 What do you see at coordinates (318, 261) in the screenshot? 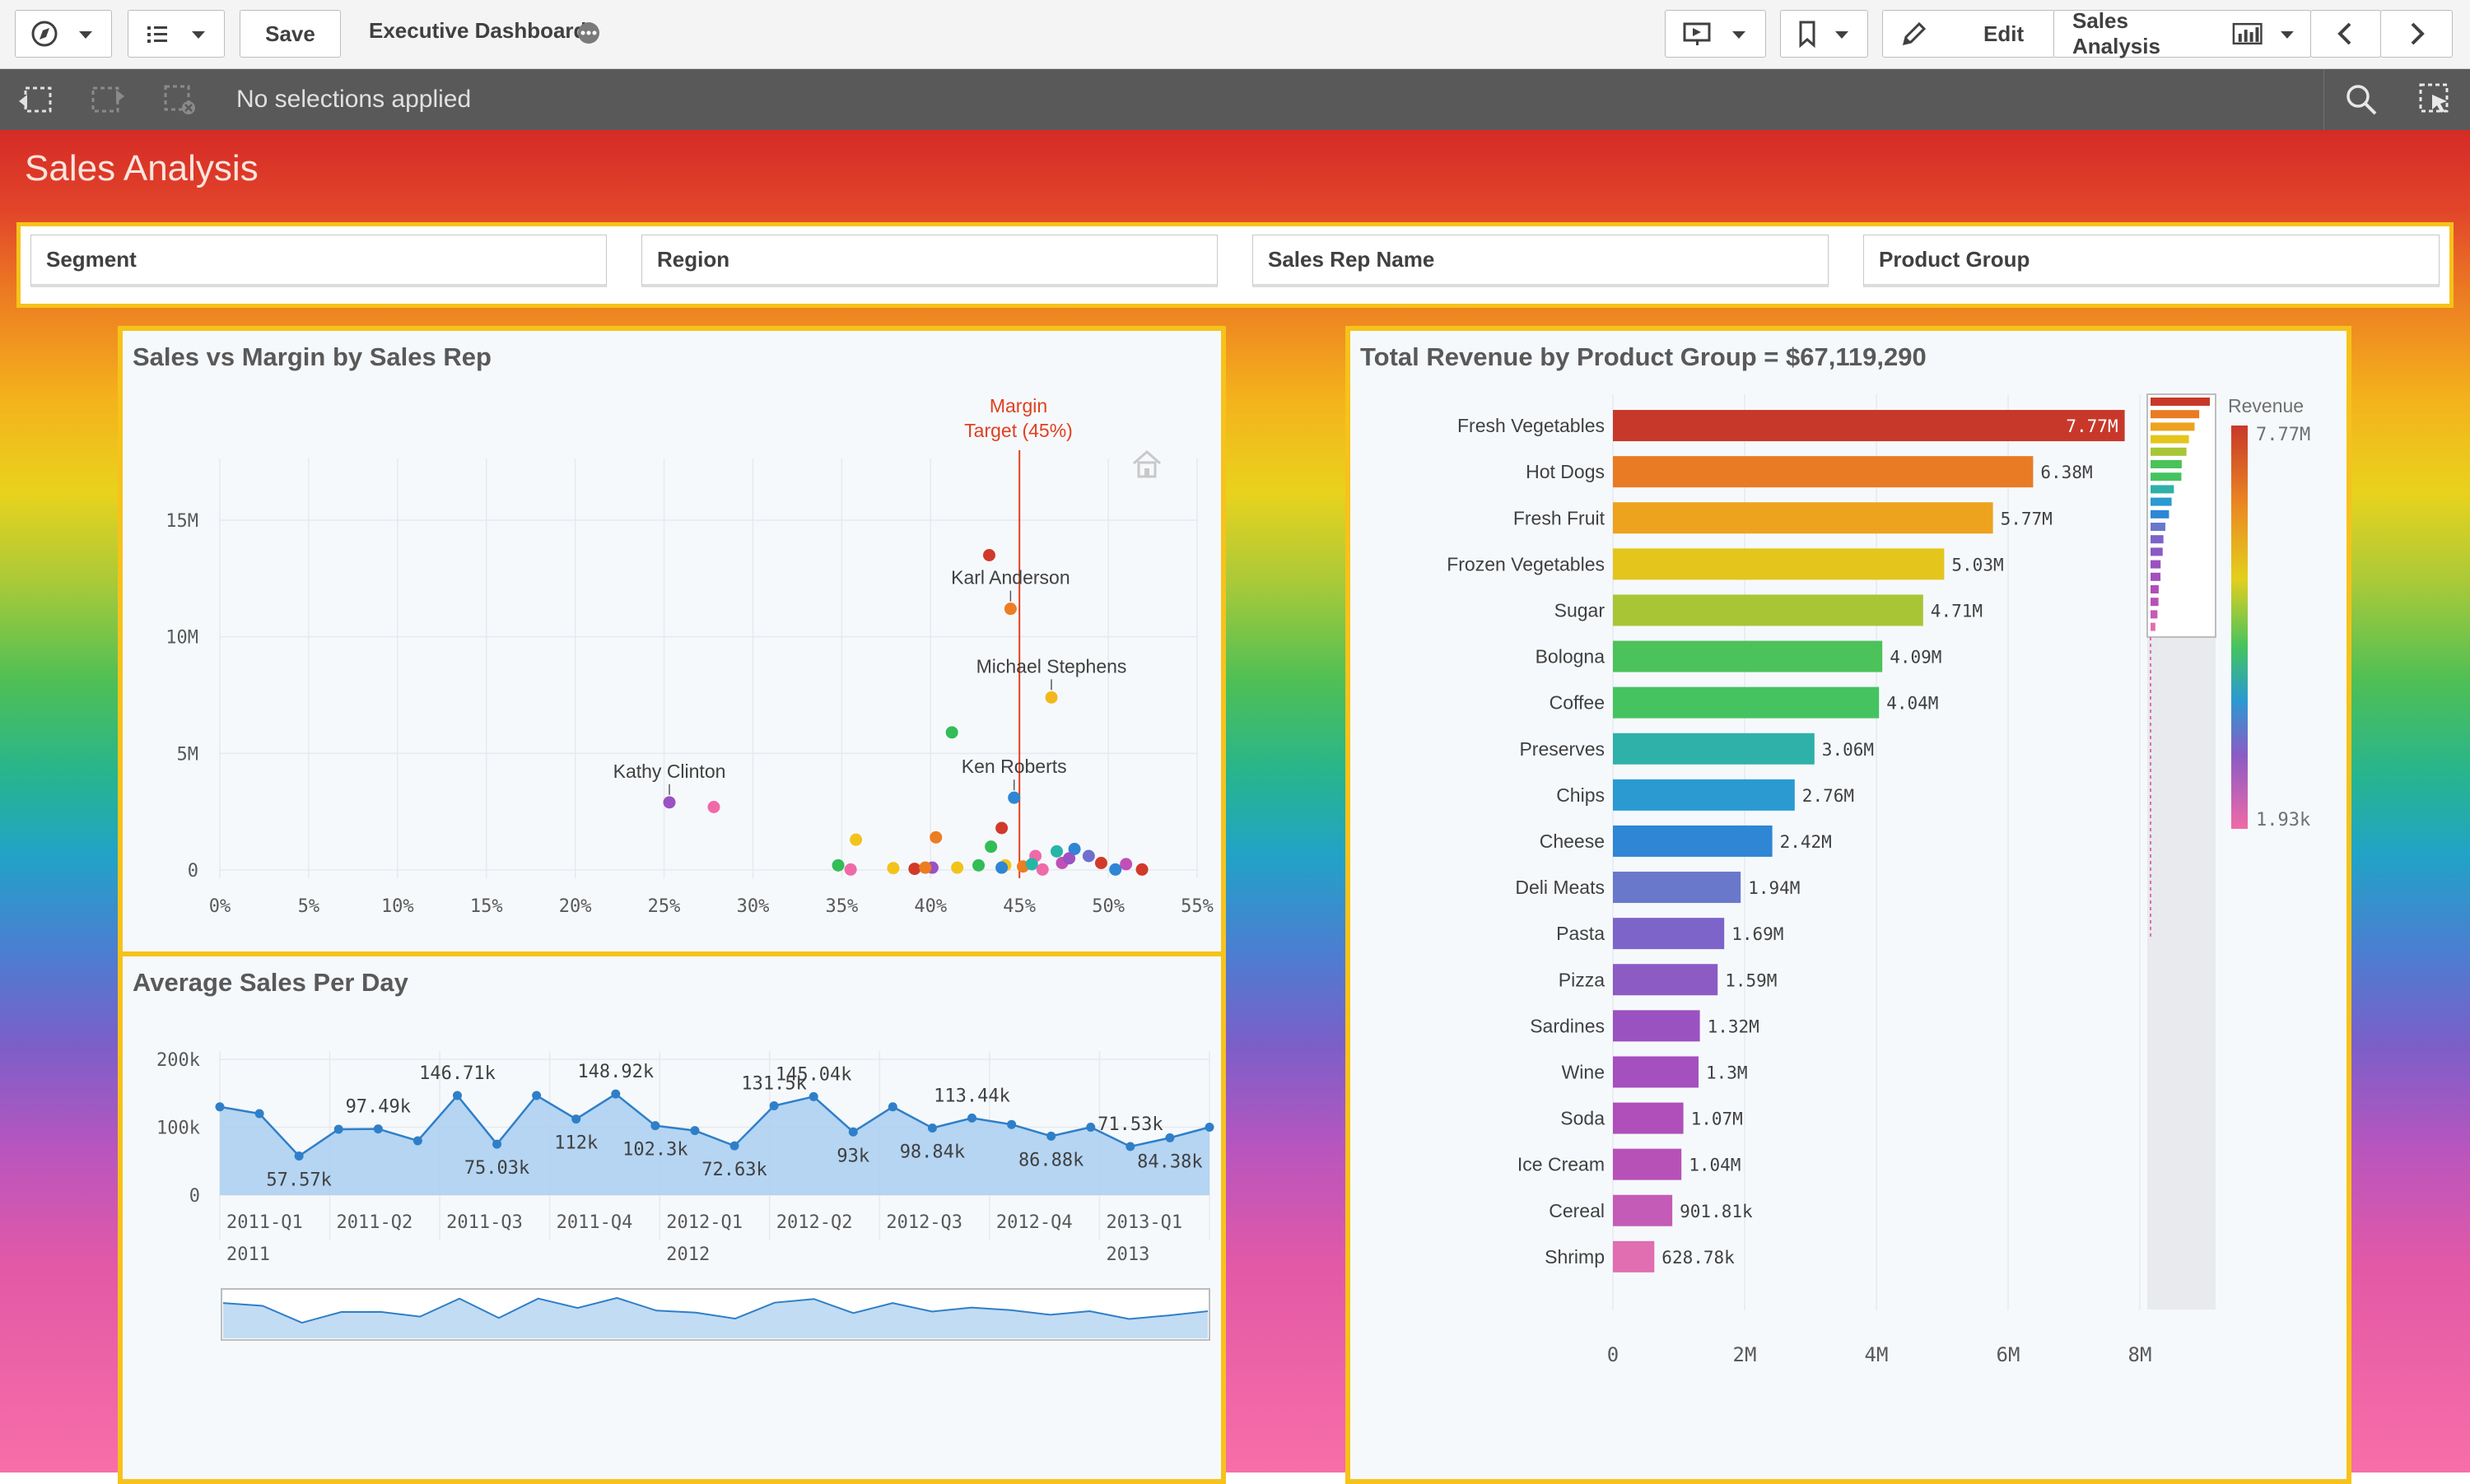
I see `filter-segment: Segment` at bounding box center [318, 261].